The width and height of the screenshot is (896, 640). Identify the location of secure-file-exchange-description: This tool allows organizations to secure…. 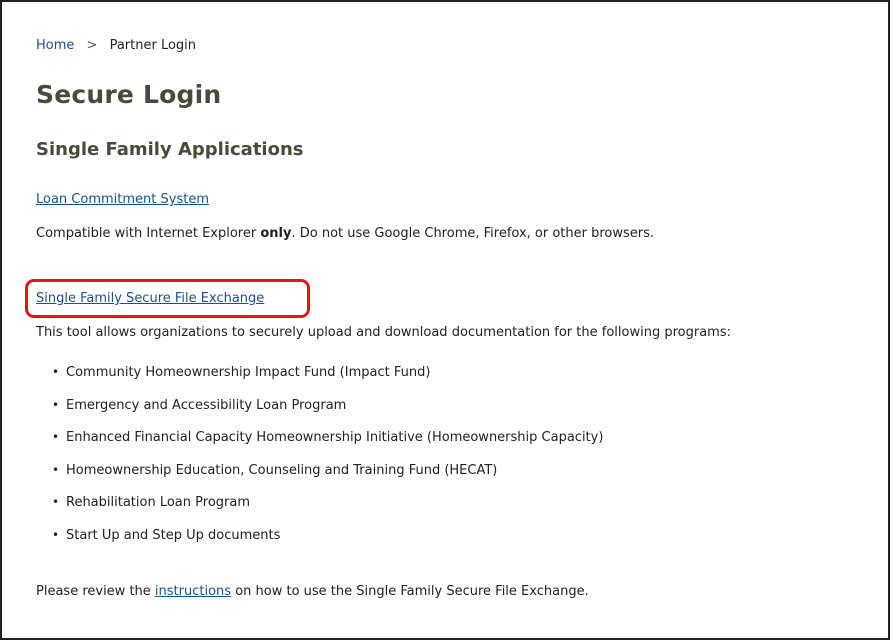
(383, 332).